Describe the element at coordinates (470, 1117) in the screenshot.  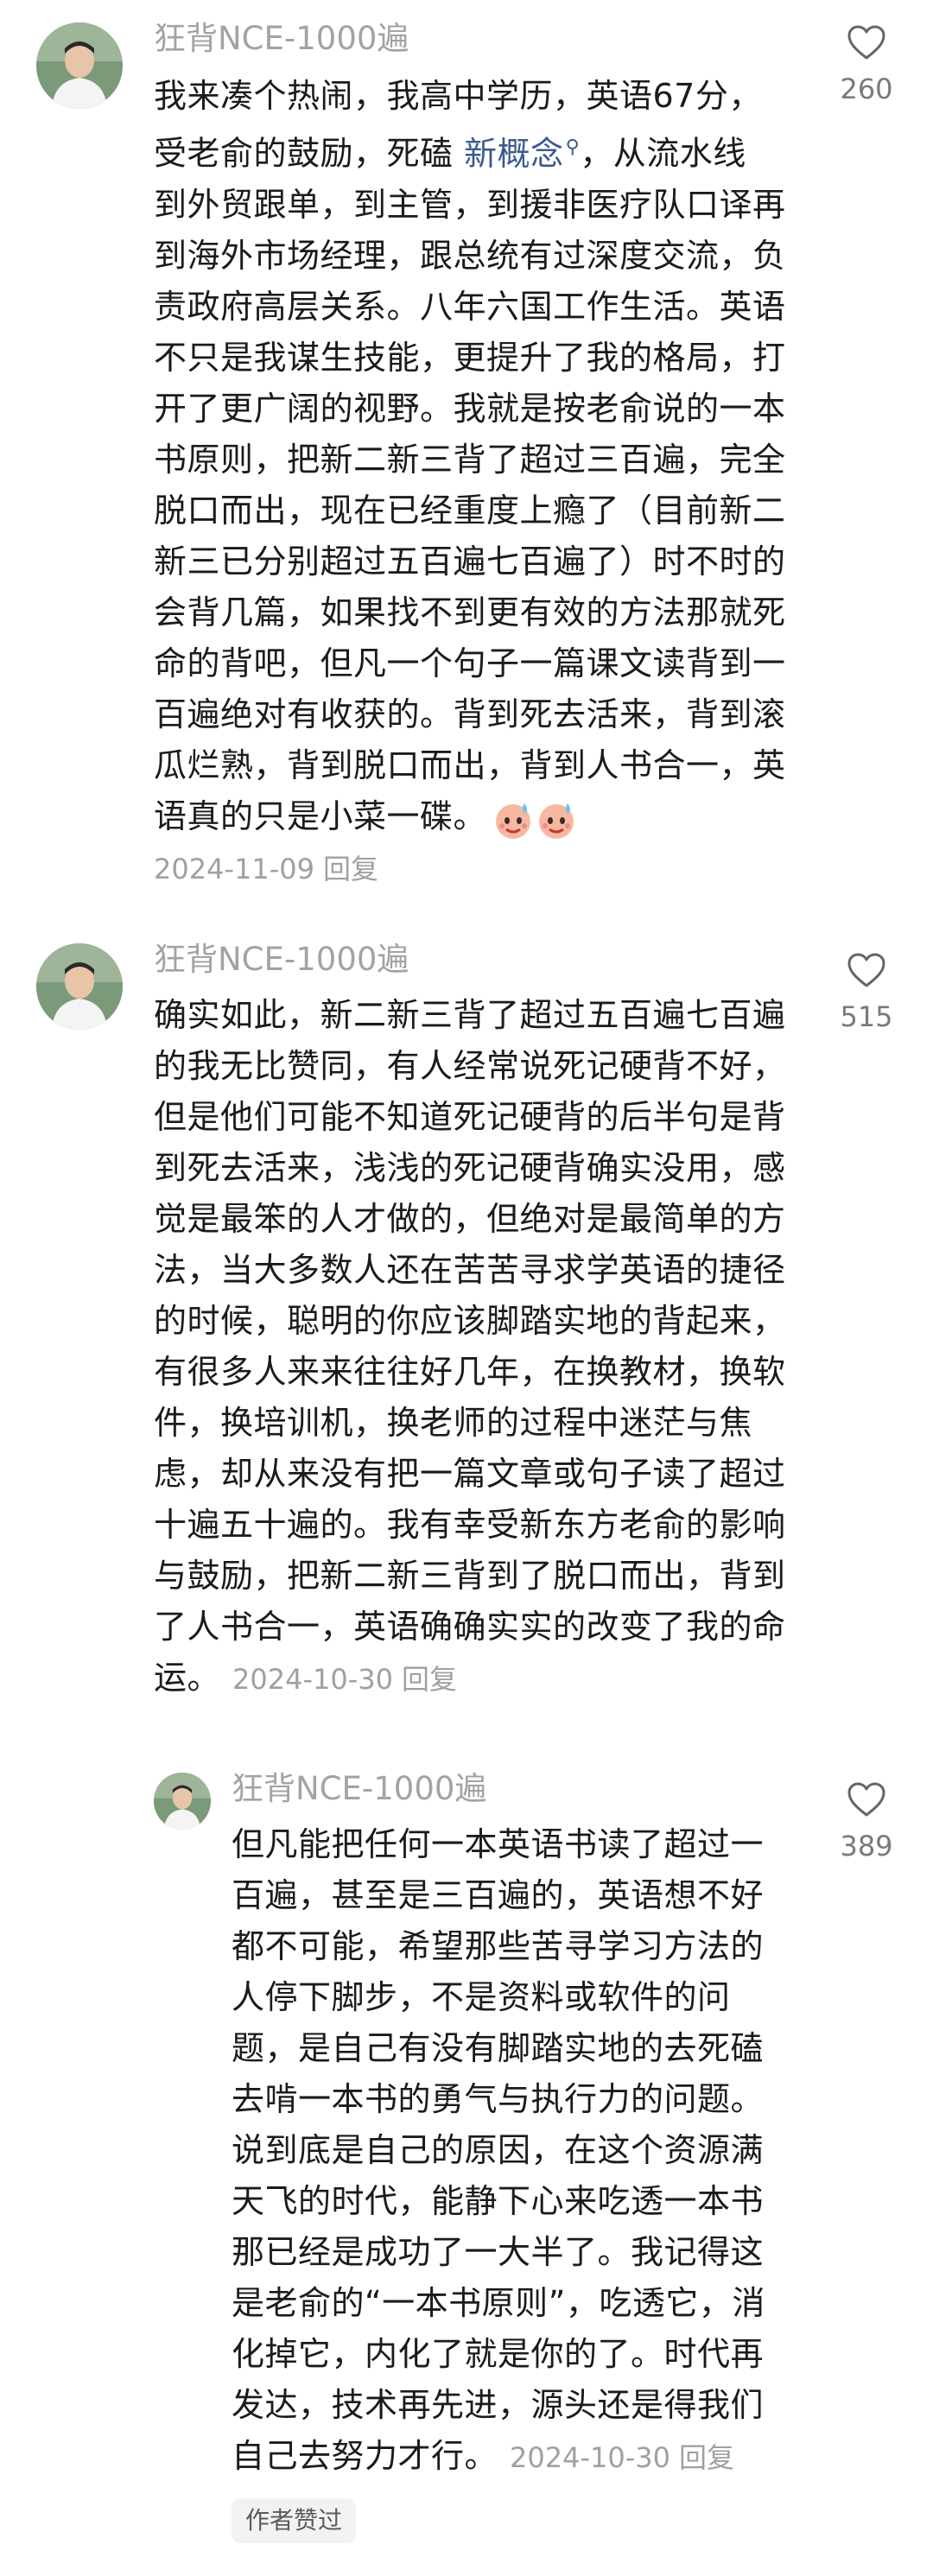
I see `text-line: 但是他们可能不知道死记硬背的后半句是背` at that location.